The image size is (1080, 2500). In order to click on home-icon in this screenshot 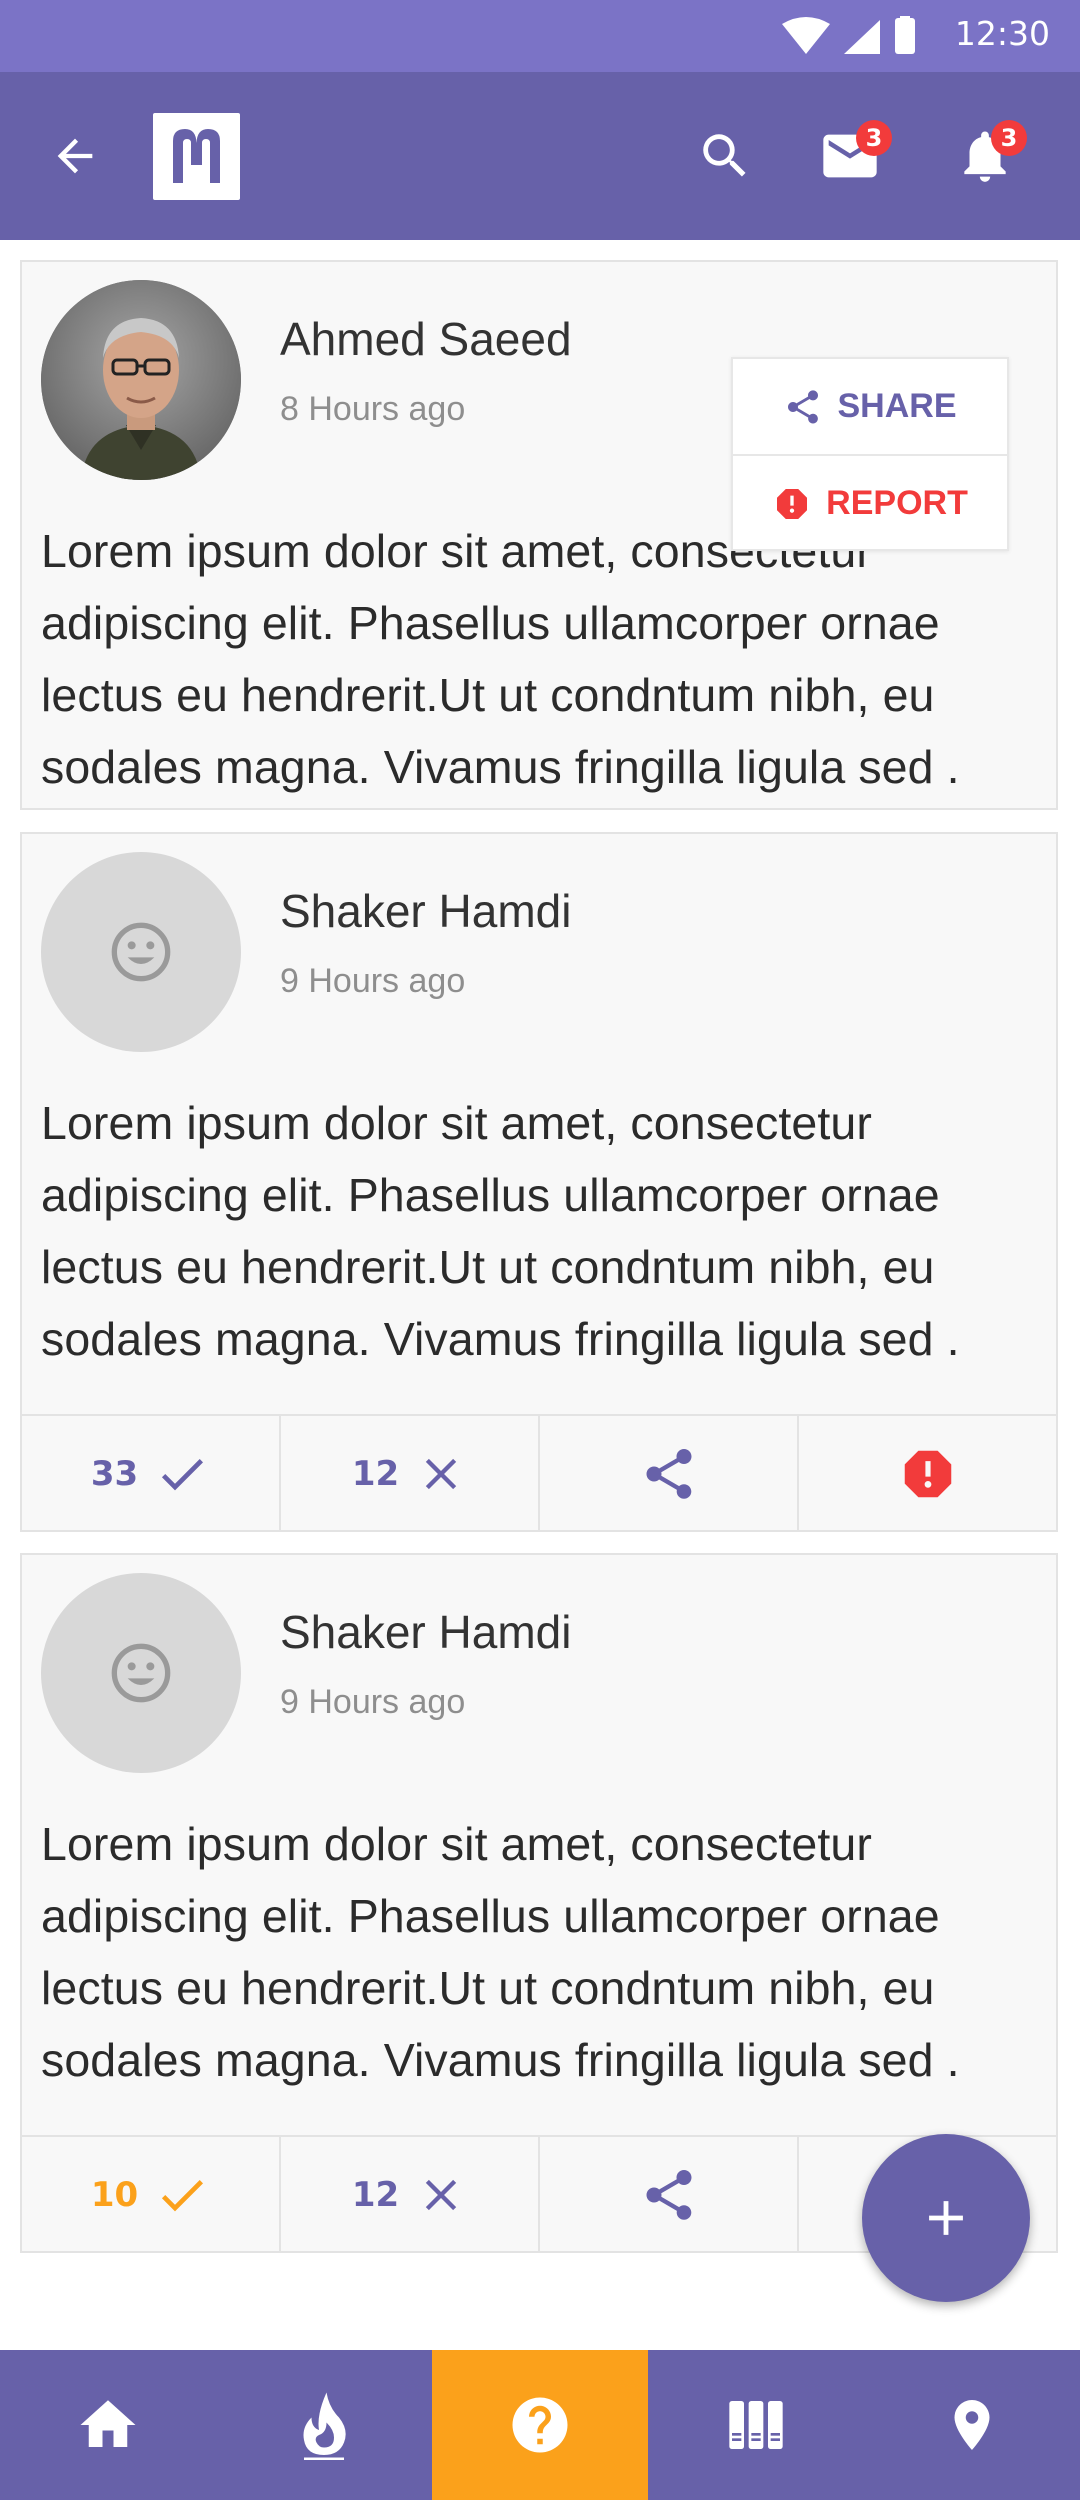, I will do `click(108, 2423)`.